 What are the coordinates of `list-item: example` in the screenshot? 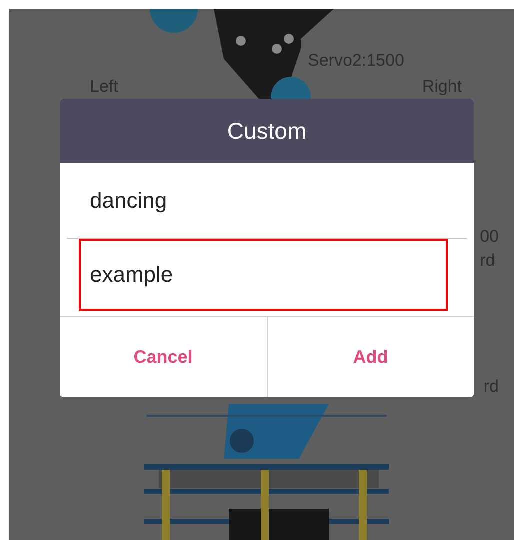 It's located at (263, 275).